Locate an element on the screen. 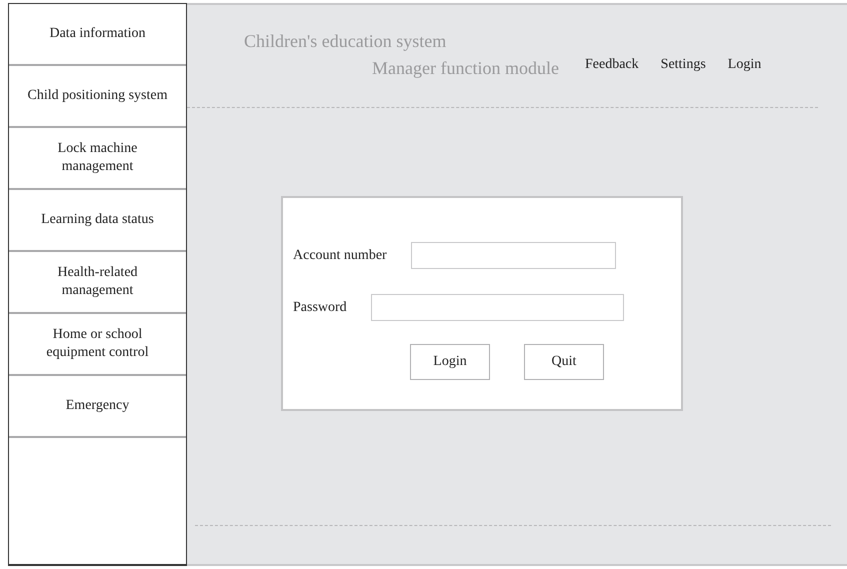 Image resolution: width=847 pixels, height=569 pixels. field-label: Account number is located at coordinates (340, 256).